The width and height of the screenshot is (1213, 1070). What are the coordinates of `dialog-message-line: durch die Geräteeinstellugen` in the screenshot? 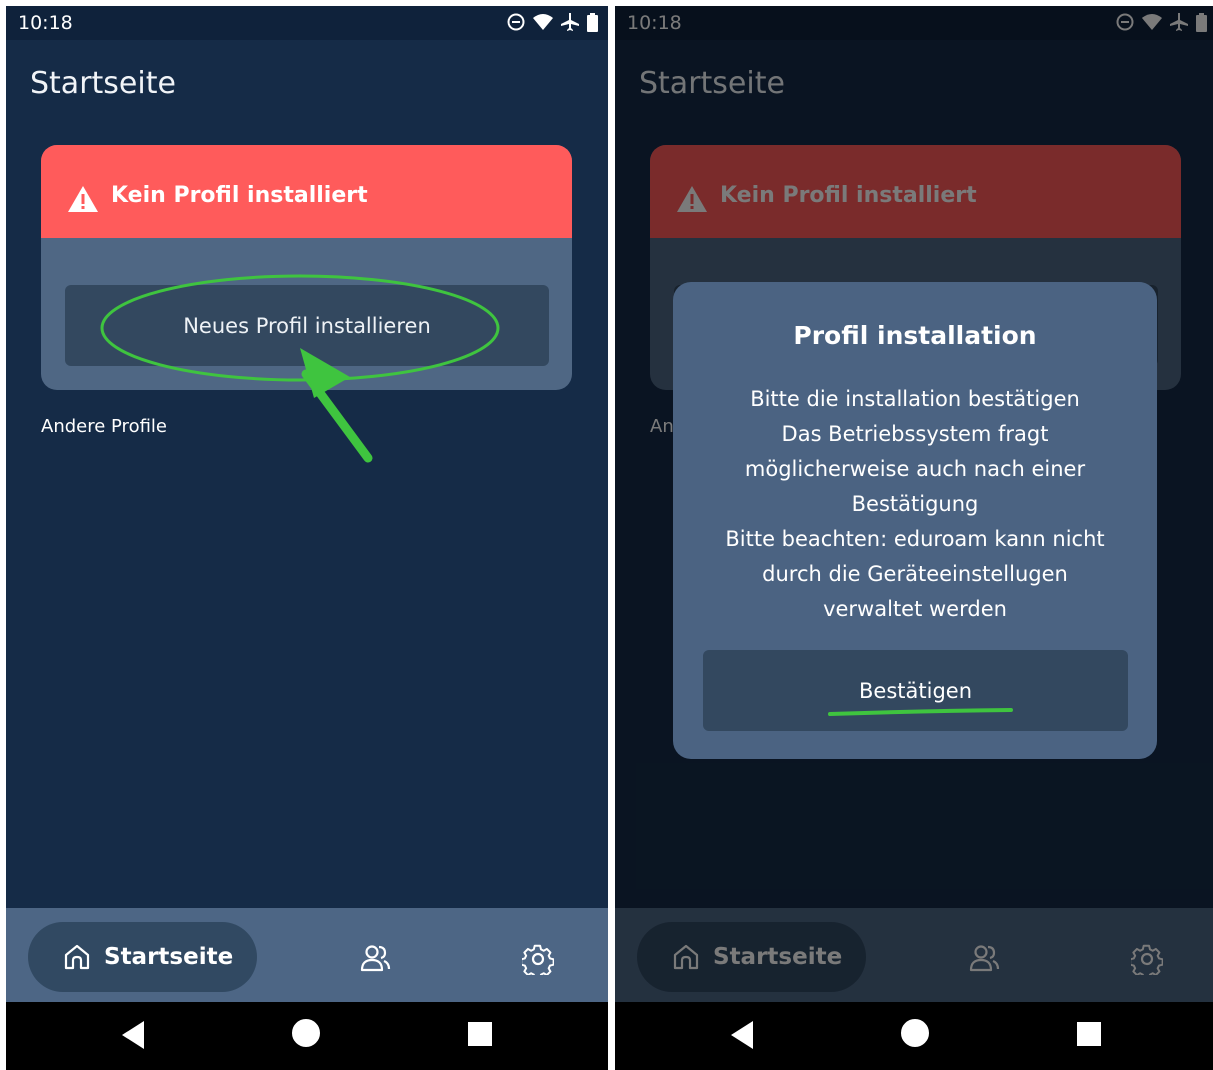 It's located at (915, 574).